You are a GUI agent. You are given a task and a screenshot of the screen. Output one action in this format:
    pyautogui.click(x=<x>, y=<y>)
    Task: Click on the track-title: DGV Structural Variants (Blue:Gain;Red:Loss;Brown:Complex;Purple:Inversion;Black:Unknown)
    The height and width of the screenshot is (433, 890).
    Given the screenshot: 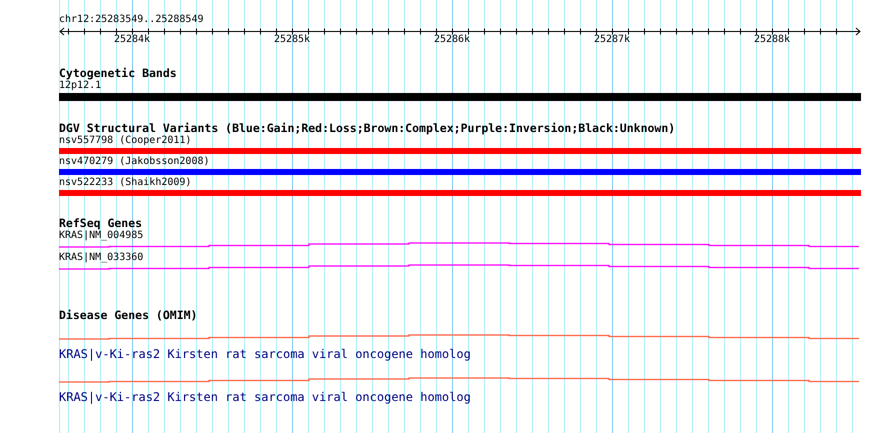 What is the action you would take?
    pyautogui.click(x=367, y=128)
    